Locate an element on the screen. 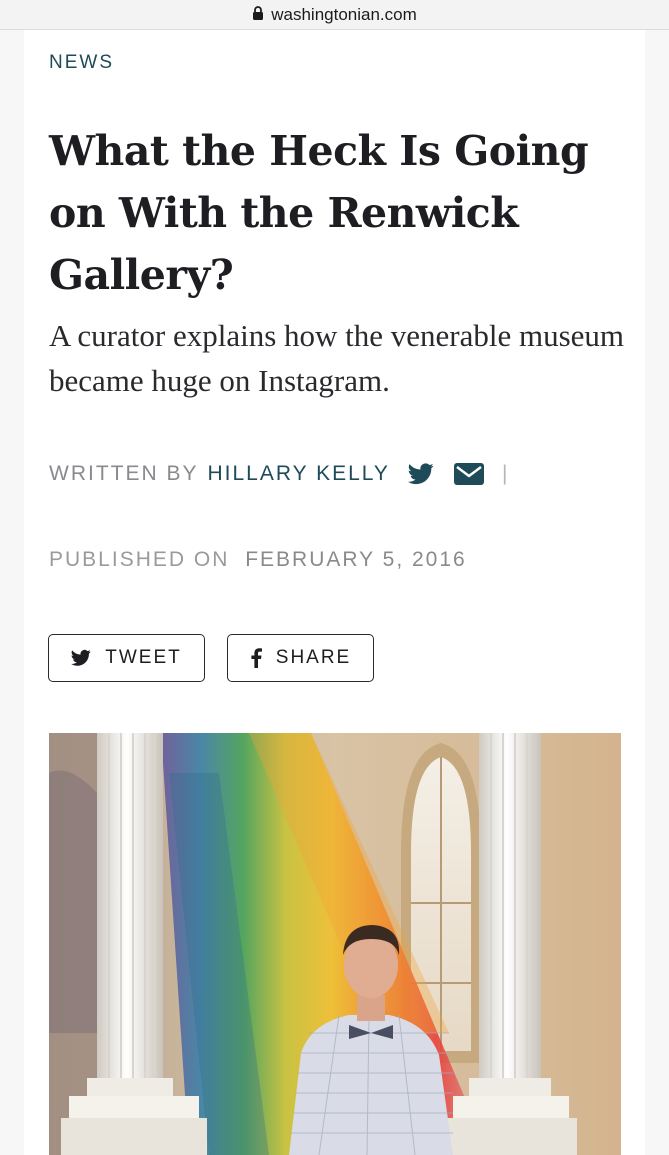 The width and height of the screenshot is (669, 1155). tweet-button: TWEET is located at coordinates (126, 658).